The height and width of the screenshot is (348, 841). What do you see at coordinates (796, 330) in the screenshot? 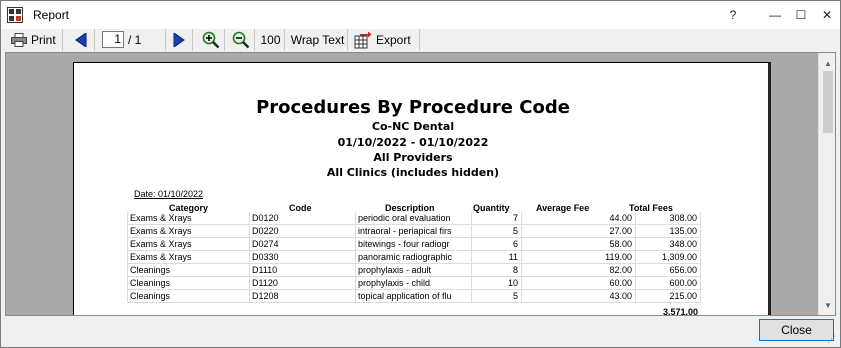
I see `close-button: Close` at bounding box center [796, 330].